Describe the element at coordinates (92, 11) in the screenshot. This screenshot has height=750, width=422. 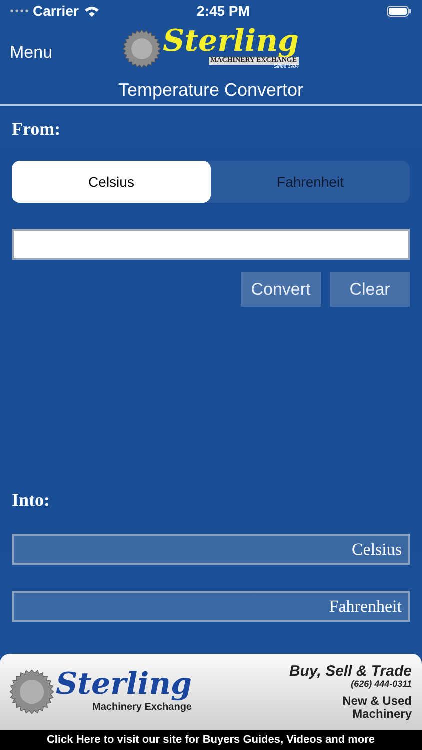
I see `wifi-icon` at that location.